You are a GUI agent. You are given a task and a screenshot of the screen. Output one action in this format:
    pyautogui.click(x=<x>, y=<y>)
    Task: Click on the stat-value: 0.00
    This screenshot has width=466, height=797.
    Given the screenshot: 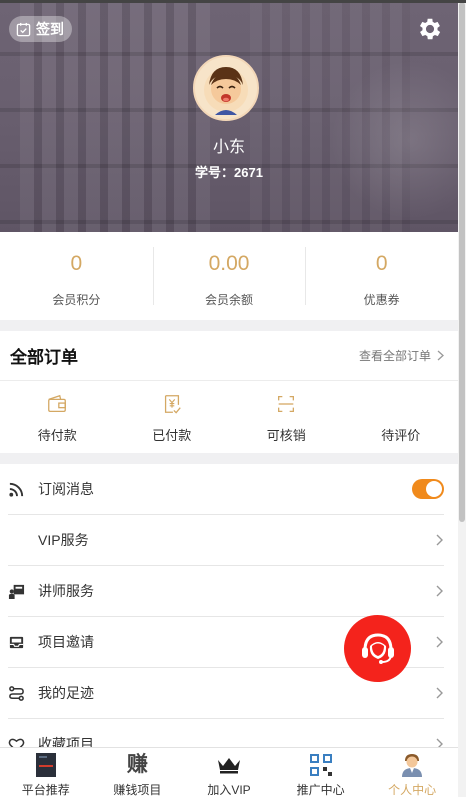 What is the action you would take?
    pyautogui.click(x=229, y=263)
    